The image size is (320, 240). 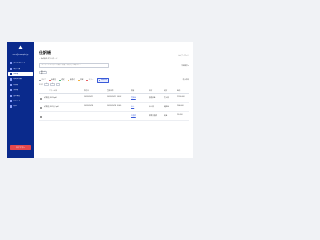 I want to click on user-email: user@example.jp, so click(x=20, y=55).